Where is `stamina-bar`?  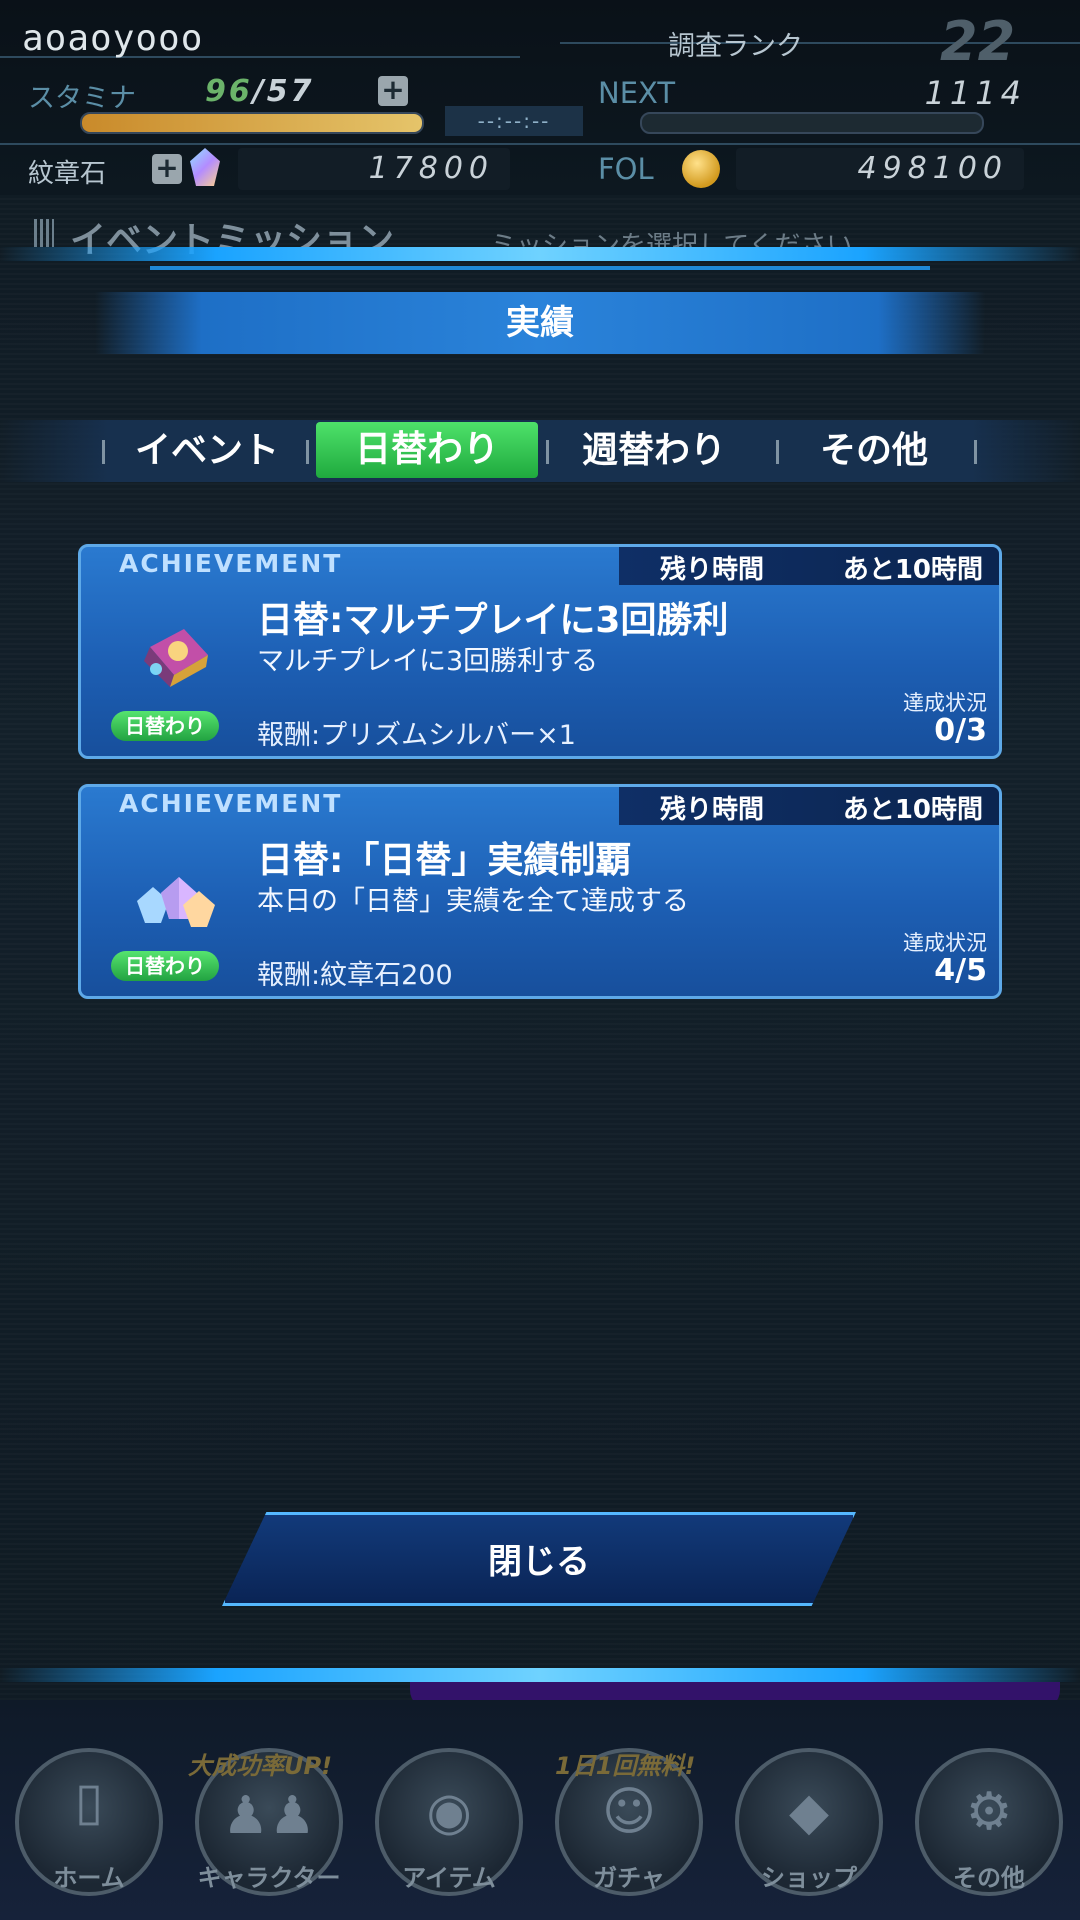
stamina-bar is located at coordinates (252, 123).